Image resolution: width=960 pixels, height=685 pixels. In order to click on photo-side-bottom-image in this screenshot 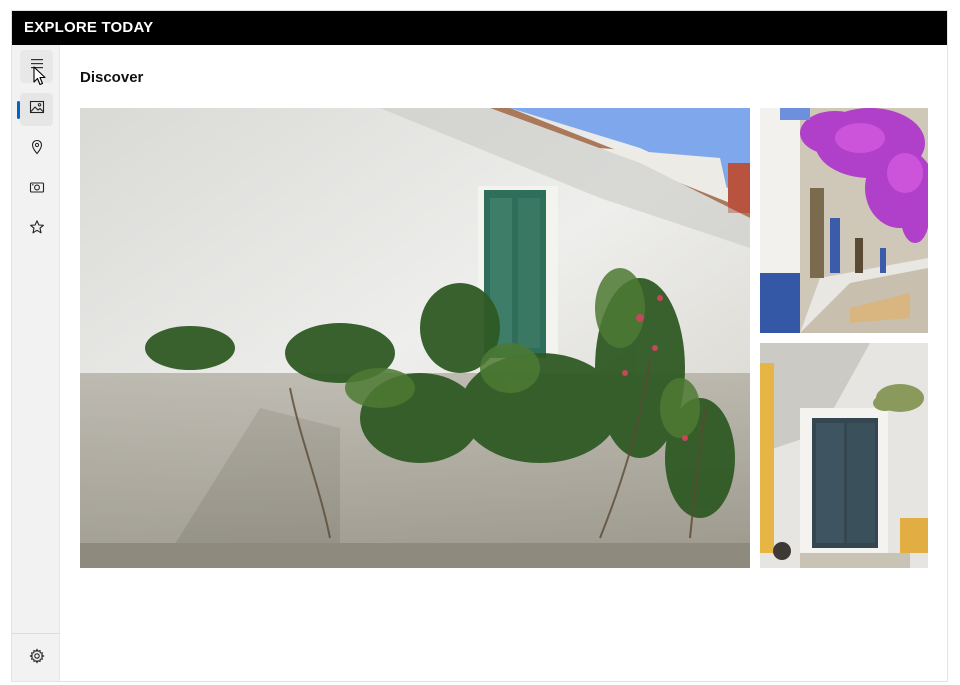, I will do `click(844, 455)`.